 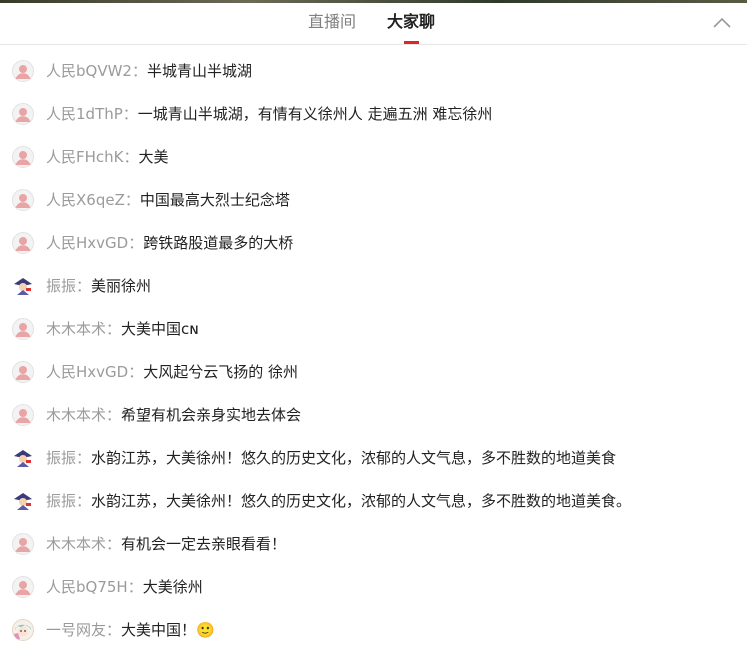 I want to click on chat-message-line: 木木本术：大美中国ᴄɴ, so click(x=122, y=329).